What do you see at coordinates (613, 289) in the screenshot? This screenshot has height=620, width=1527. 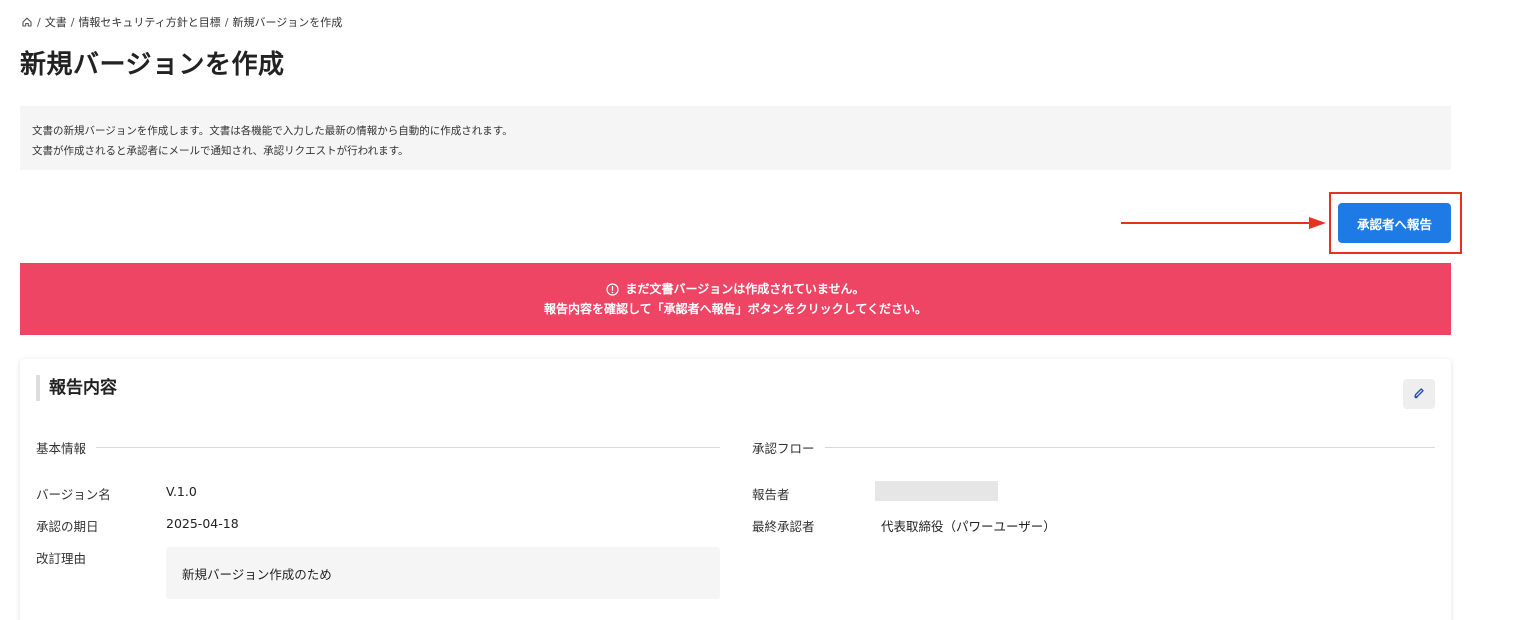 I see `alert-circle-icon` at bounding box center [613, 289].